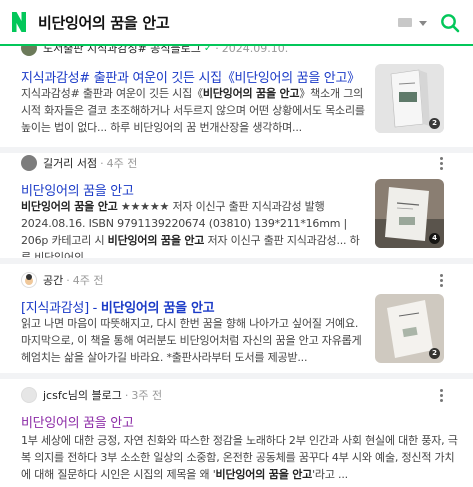 The image size is (473, 487). I want to click on naver-logo-icon, so click(19, 22).